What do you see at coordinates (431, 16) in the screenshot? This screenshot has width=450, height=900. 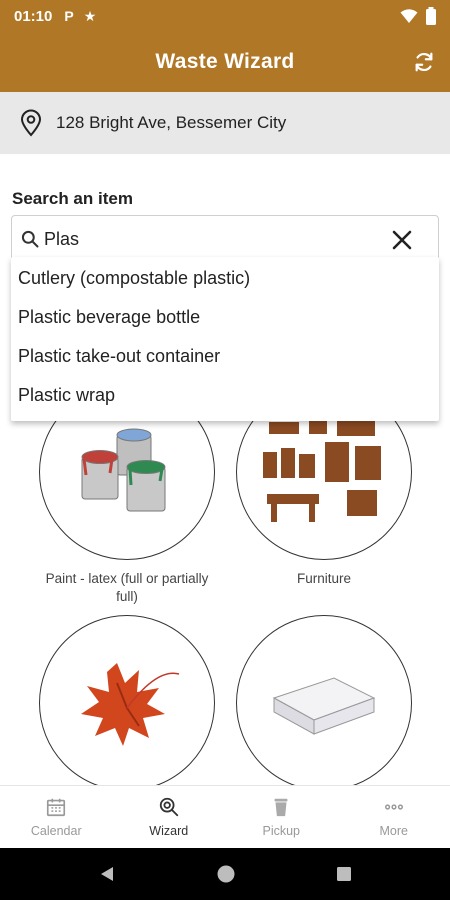 I see `battery-icon` at bounding box center [431, 16].